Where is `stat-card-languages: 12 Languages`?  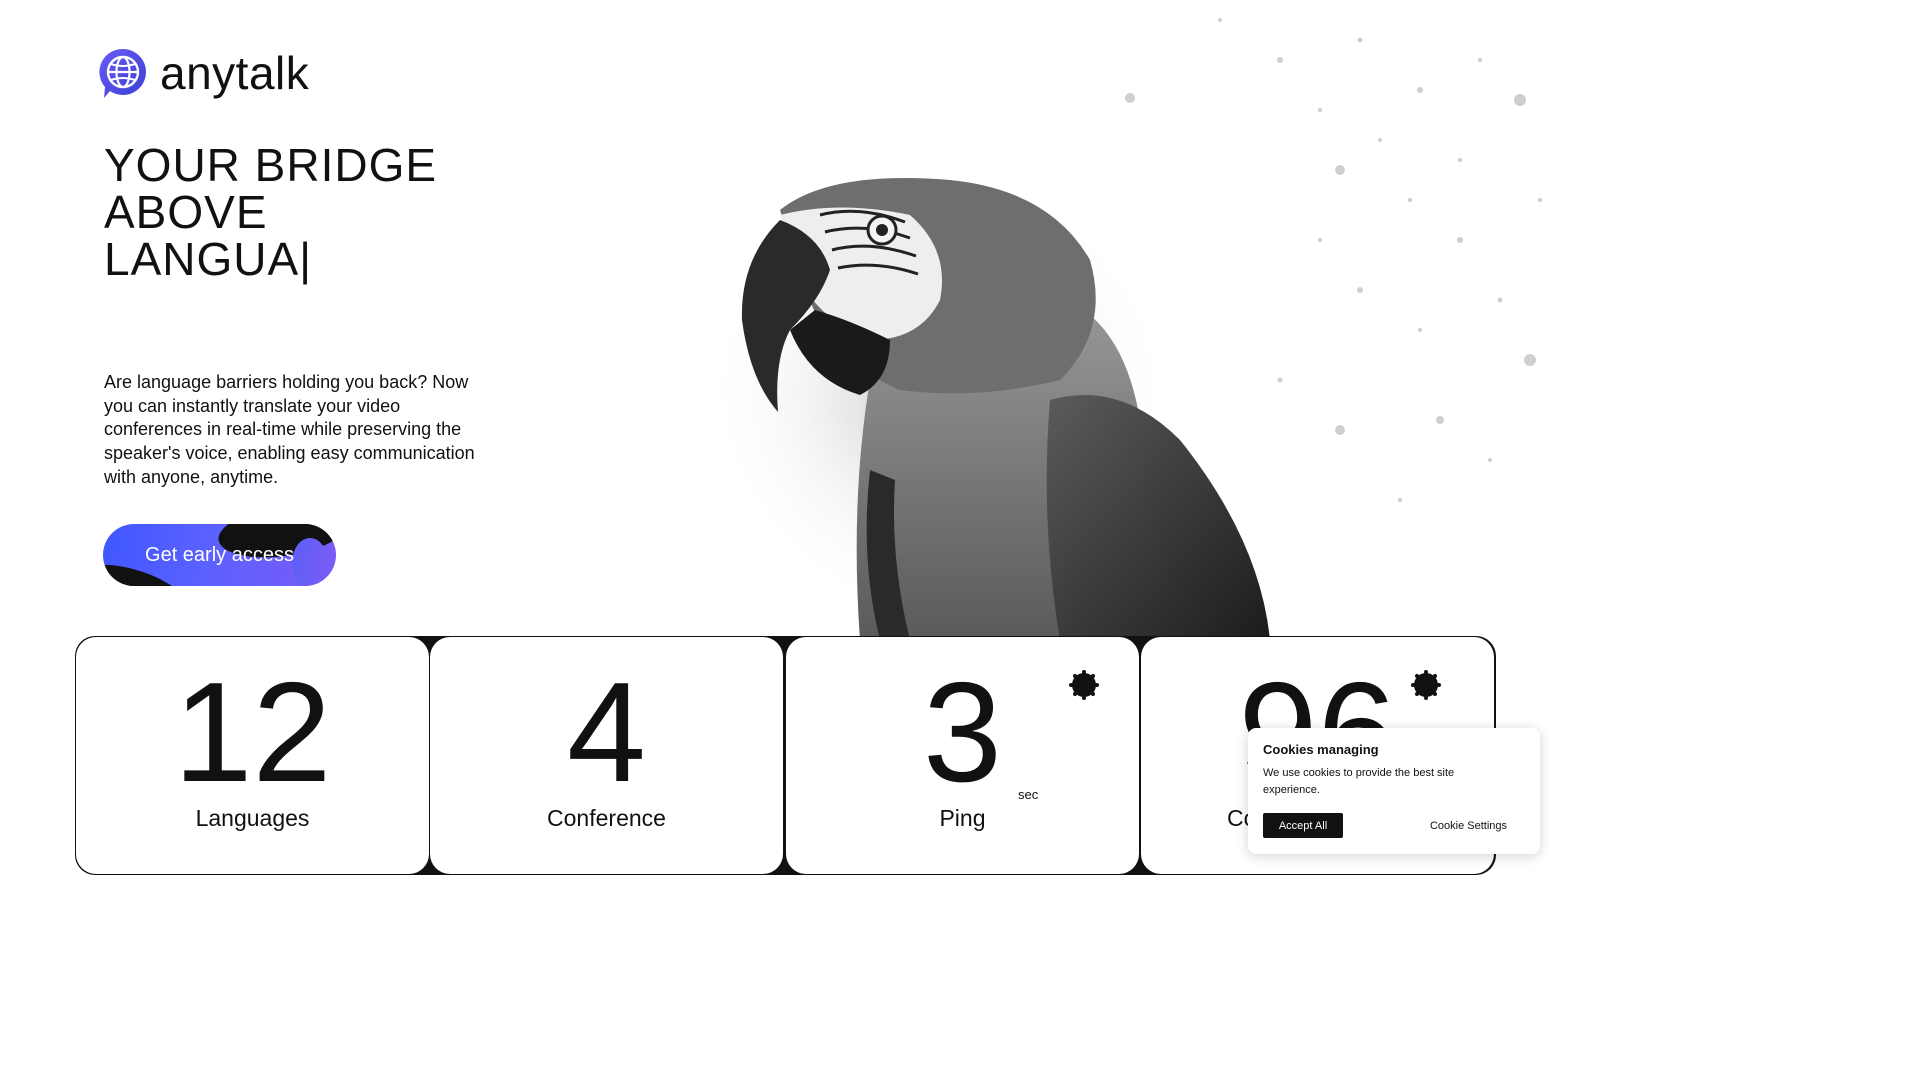
stat-card-languages: 12 Languages is located at coordinates (252, 755).